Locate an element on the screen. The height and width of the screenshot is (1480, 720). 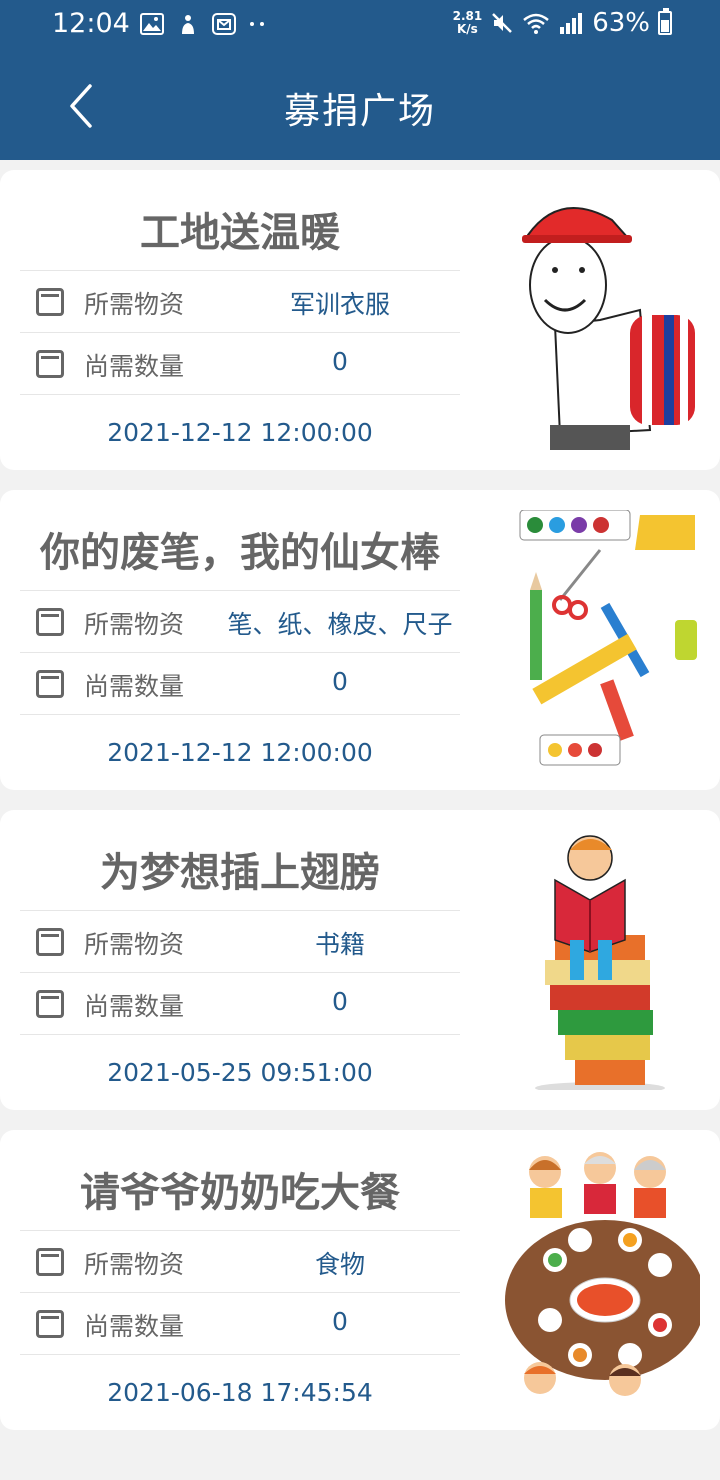
page-title: 募捐广场 is located at coordinates (359, 111).